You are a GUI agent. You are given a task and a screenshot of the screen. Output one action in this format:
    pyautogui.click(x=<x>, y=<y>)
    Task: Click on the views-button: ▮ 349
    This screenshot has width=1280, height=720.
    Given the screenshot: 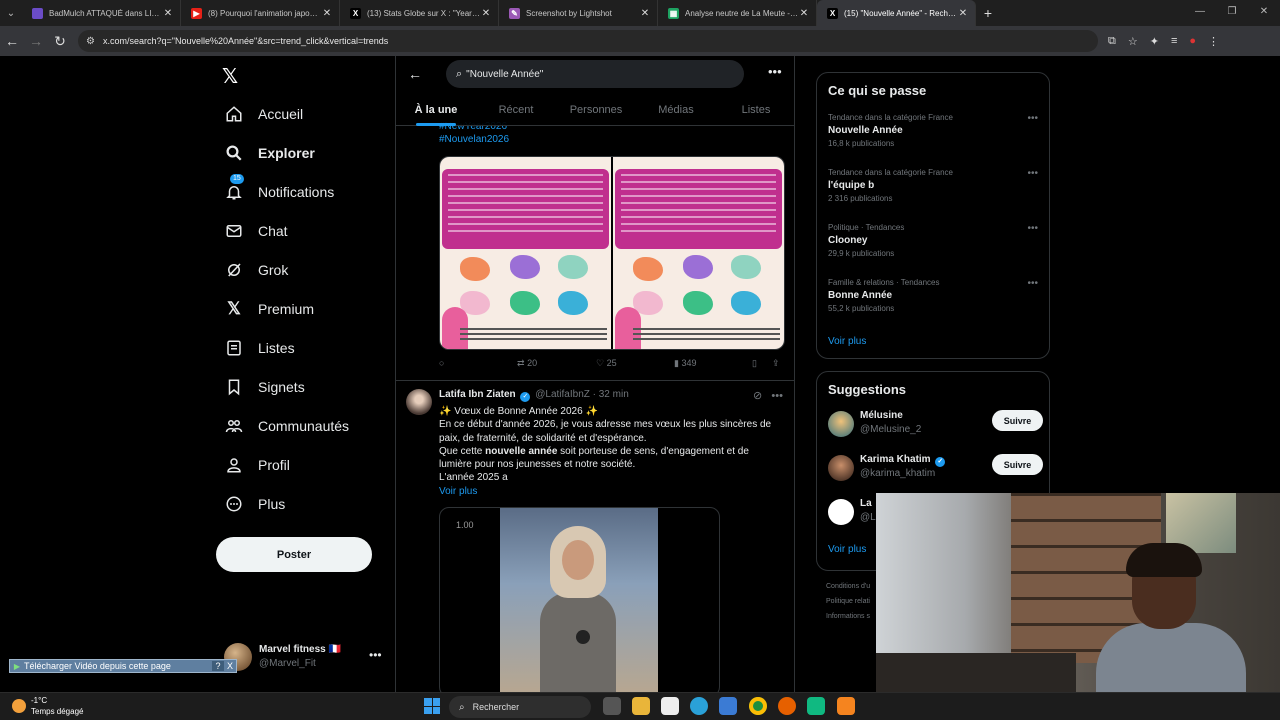 What is the action you would take?
    pyautogui.click(x=685, y=363)
    